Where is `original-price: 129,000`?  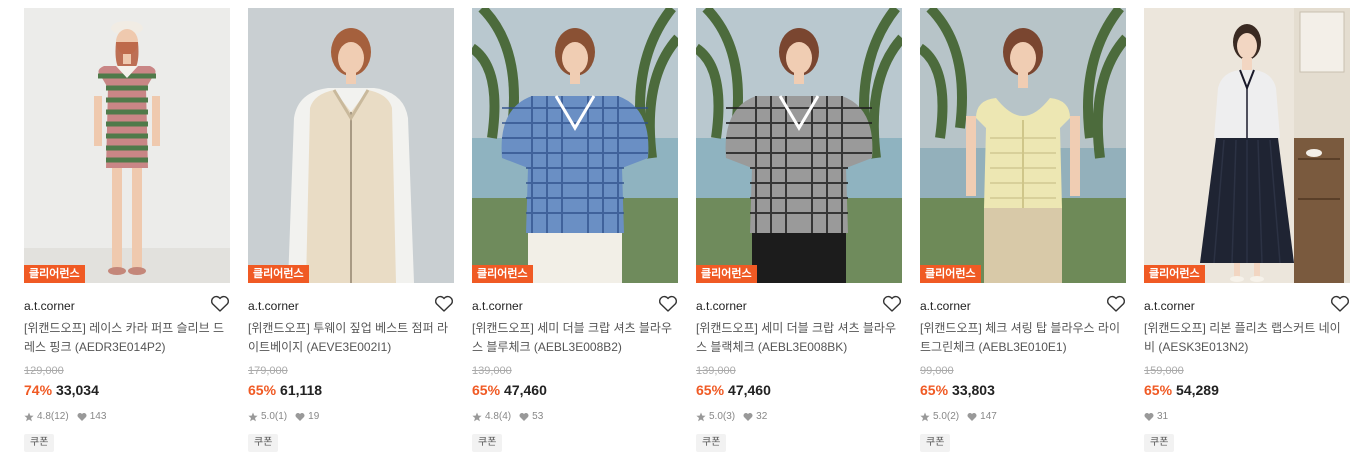 original-price: 129,000 is located at coordinates (44, 371).